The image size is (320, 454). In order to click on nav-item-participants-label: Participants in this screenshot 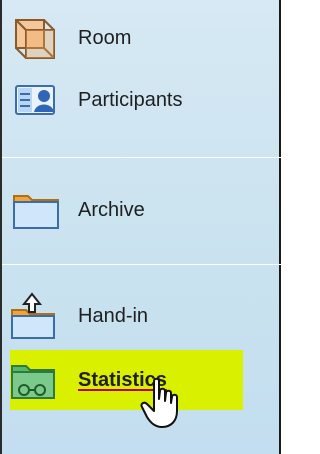, I will do `click(130, 99)`.